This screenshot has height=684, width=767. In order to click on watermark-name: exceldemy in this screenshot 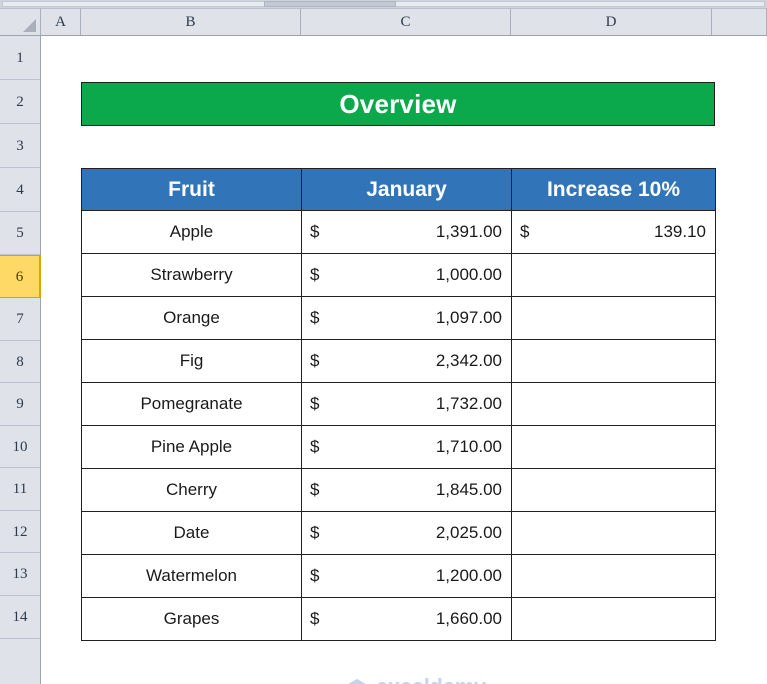, I will do `click(431, 679)`.